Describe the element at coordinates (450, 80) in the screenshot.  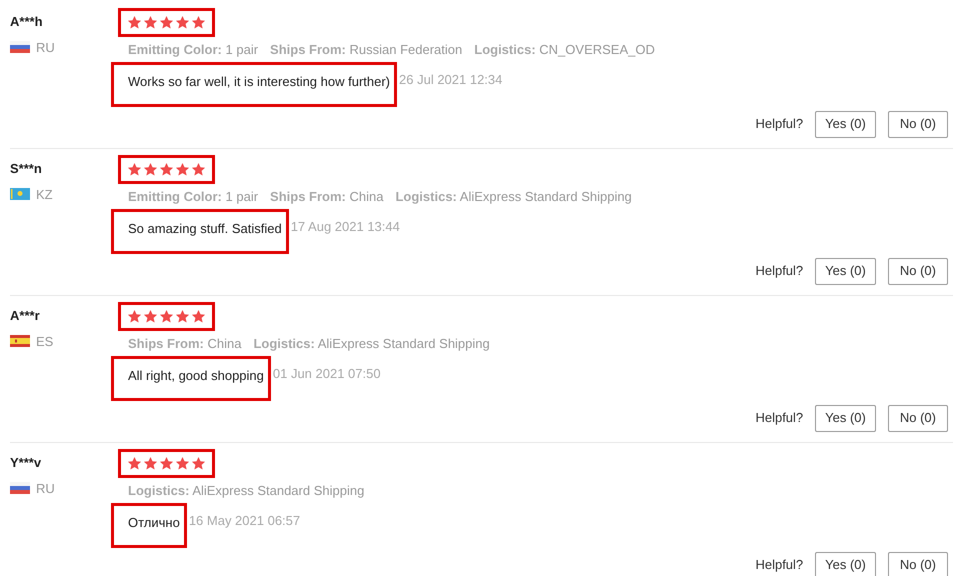
I see `review-date: 26 Jul 2021 12:34` at that location.